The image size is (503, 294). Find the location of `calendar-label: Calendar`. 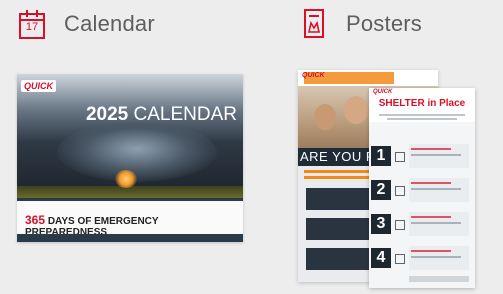

calendar-label: Calendar is located at coordinates (109, 24).